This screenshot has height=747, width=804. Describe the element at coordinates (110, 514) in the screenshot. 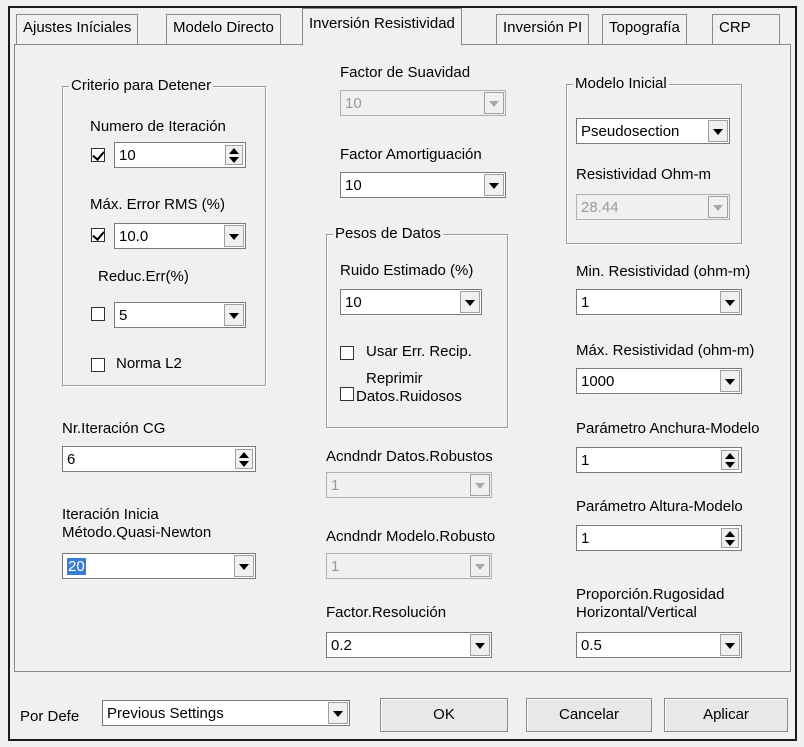

I see `quasi-newton-label-line1: Iteración Inicia` at that location.